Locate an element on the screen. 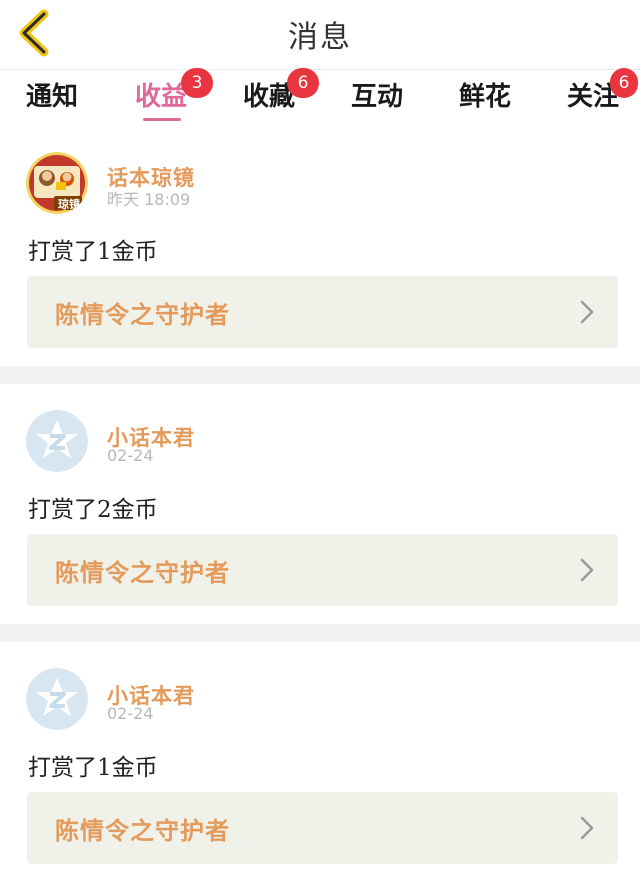 Image resolution: width=640 pixels, height=881 pixels. tab-flowers: 鲜花 is located at coordinates (485, 94).